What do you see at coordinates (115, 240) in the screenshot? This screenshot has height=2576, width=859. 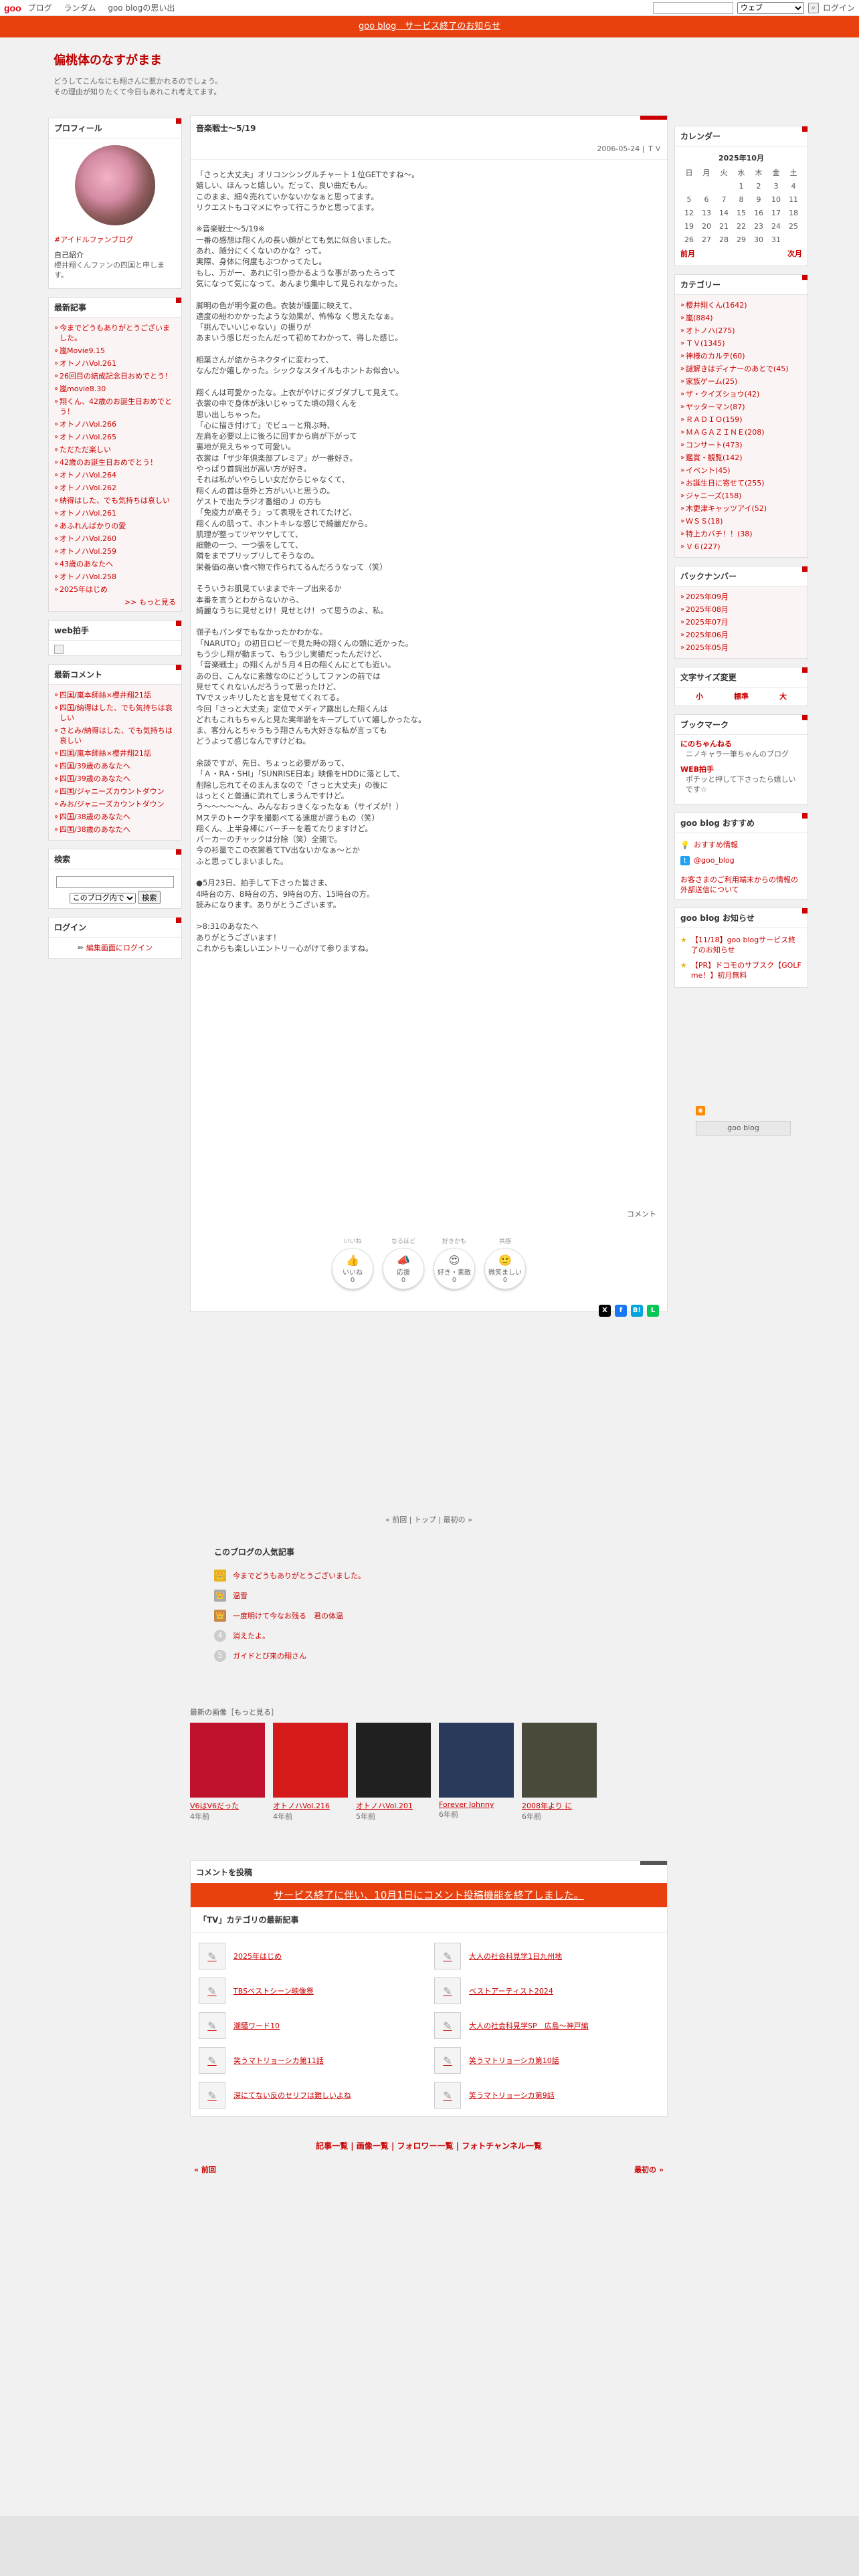 I see `profile-tag: #アイドルファンブログ` at bounding box center [115, 240].